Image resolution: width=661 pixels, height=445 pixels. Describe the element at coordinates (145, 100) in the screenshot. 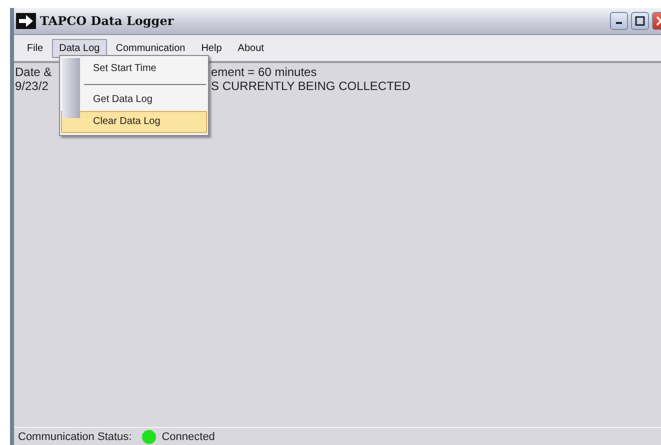

I see `menu-option: Get Data Log` at that location.